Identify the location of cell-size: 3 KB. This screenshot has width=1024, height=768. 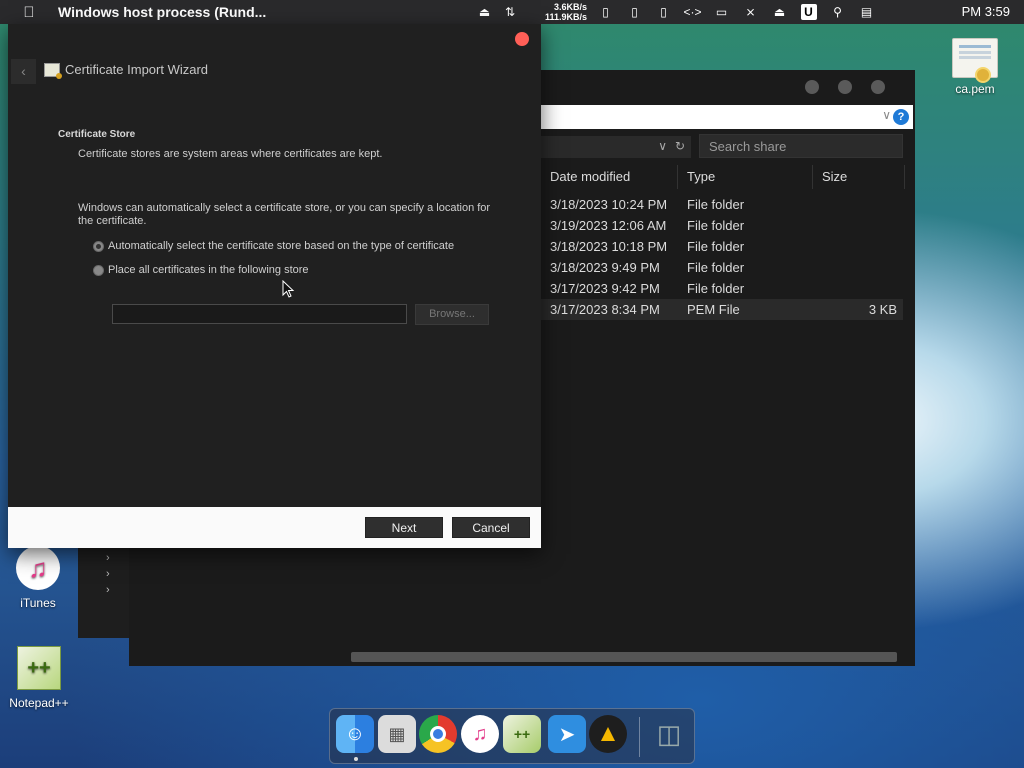
(882, 309).